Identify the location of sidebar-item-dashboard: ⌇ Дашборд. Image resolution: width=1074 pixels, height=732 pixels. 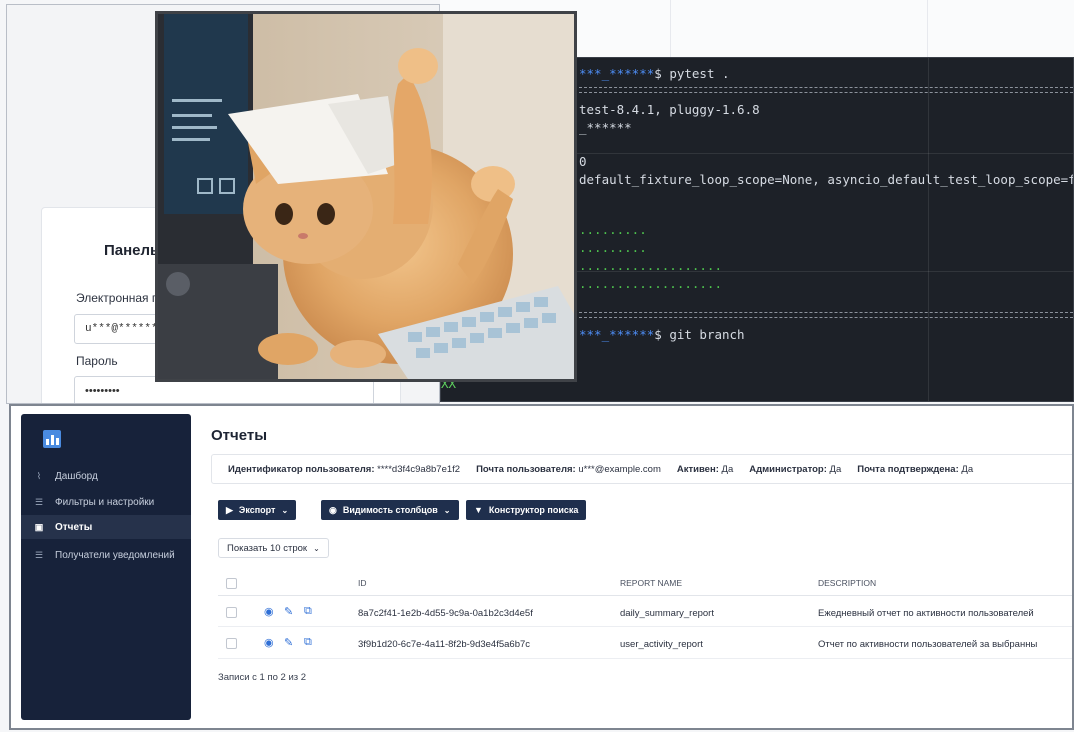
(106, 476).